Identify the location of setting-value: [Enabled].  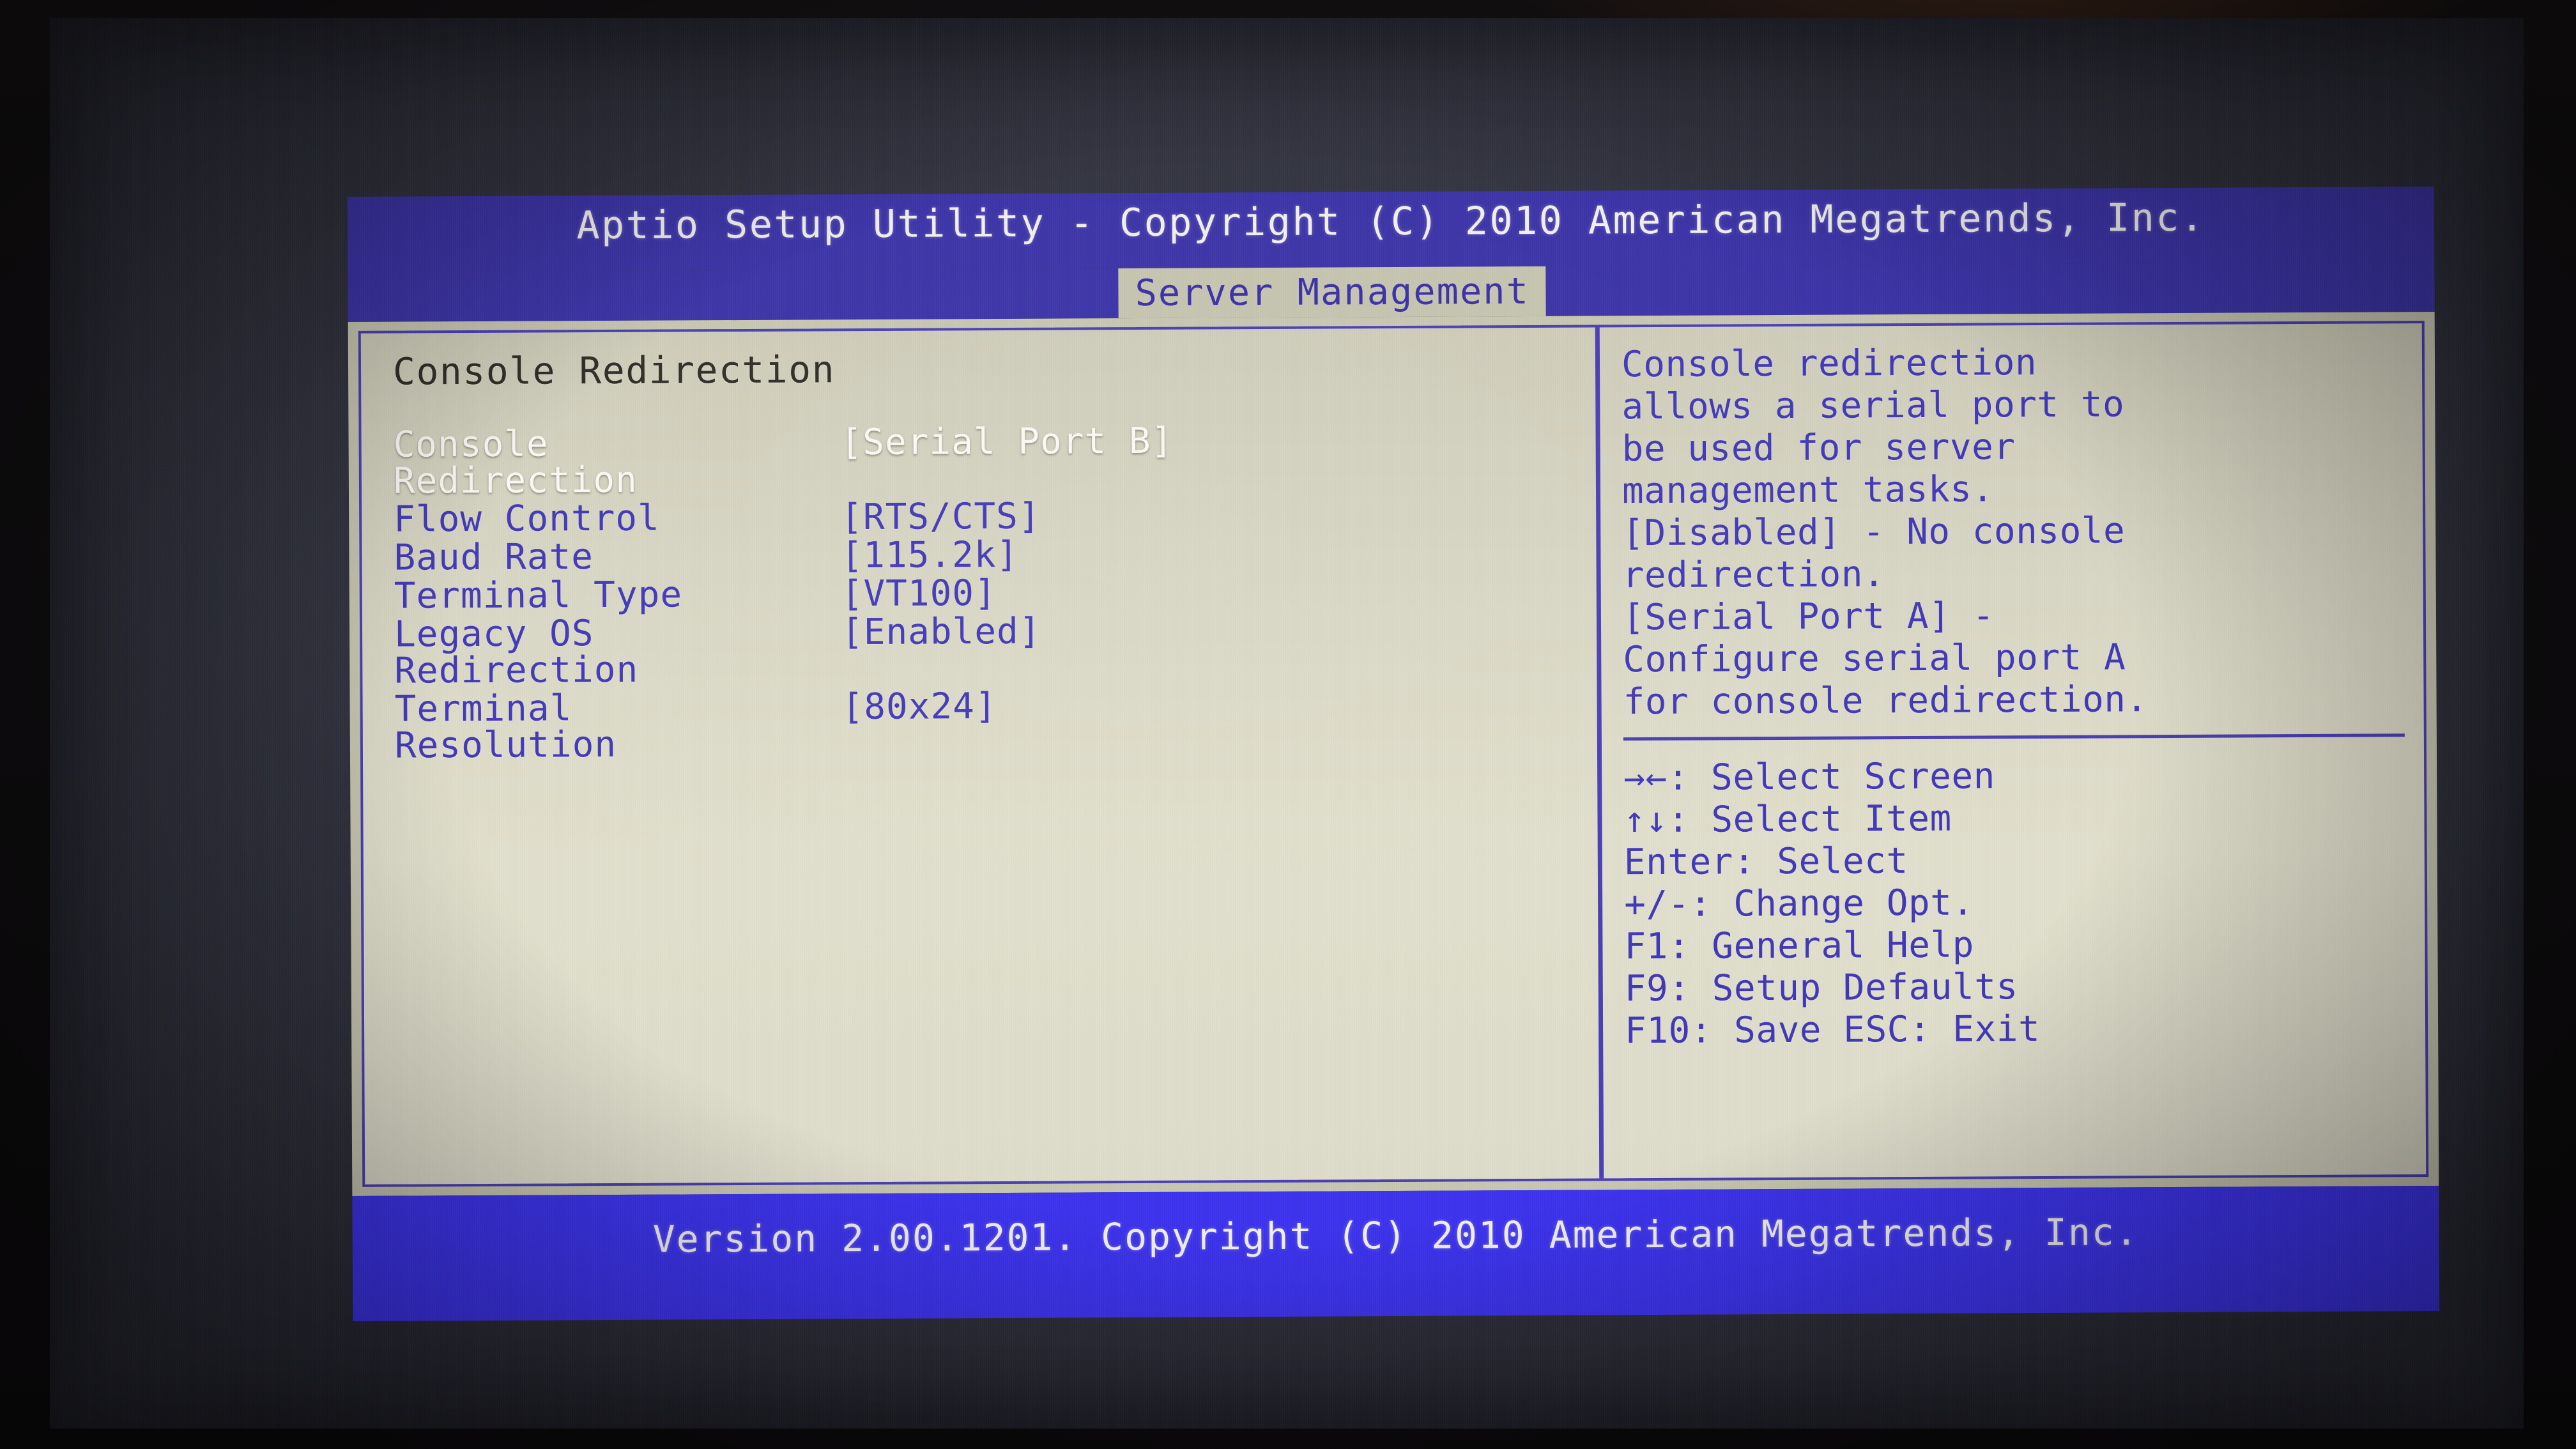
(941, 632).